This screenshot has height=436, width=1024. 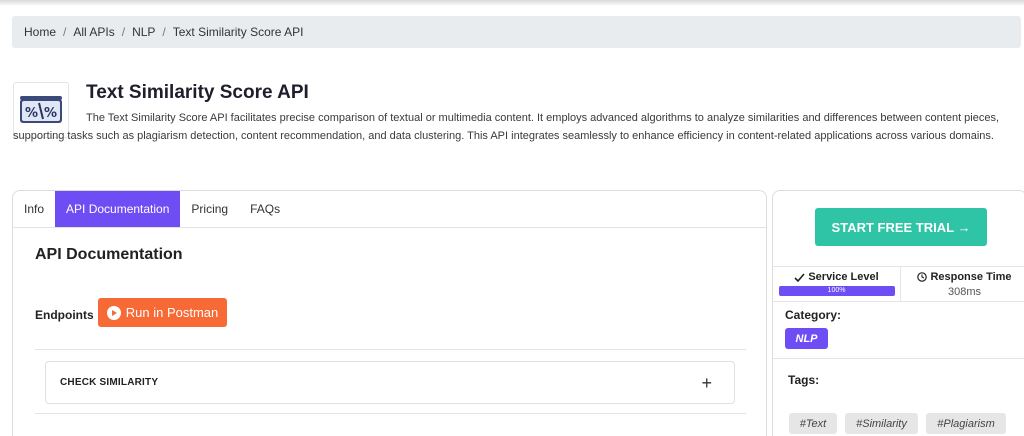 What do you see at coordinates (113, 312) in the screenshot?
I see `play-icon` at bounding box center [113, 312].